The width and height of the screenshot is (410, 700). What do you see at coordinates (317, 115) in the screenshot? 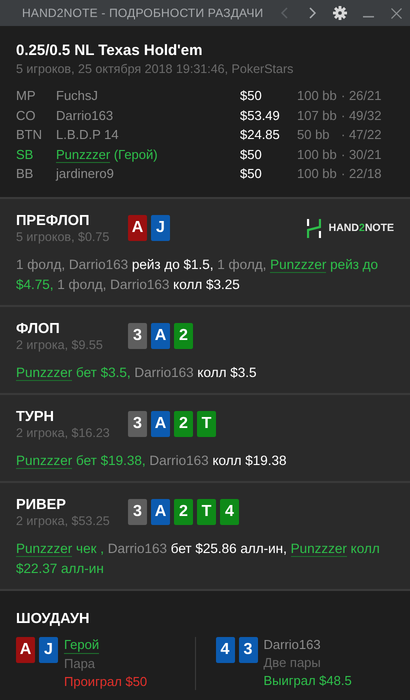
I see `player-bb: 107 bb` at bounding box center [317, 115].